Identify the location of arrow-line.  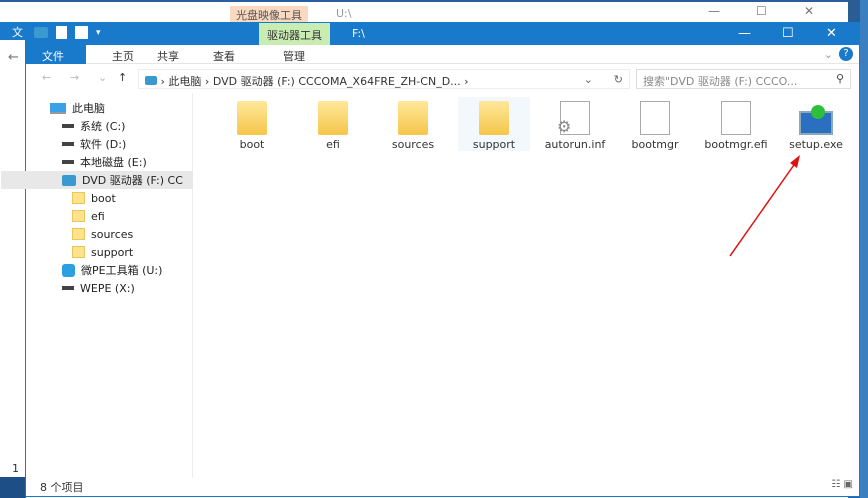
(763, 209).